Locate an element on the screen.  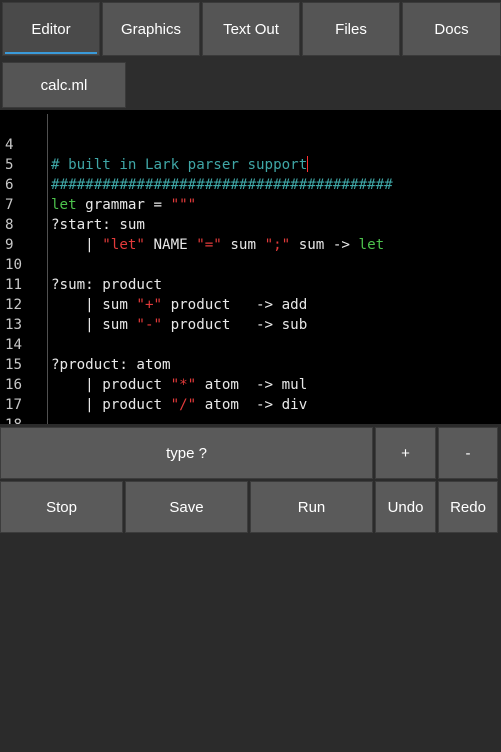
zoom-in-button: + is located at coordinates (405, 453).